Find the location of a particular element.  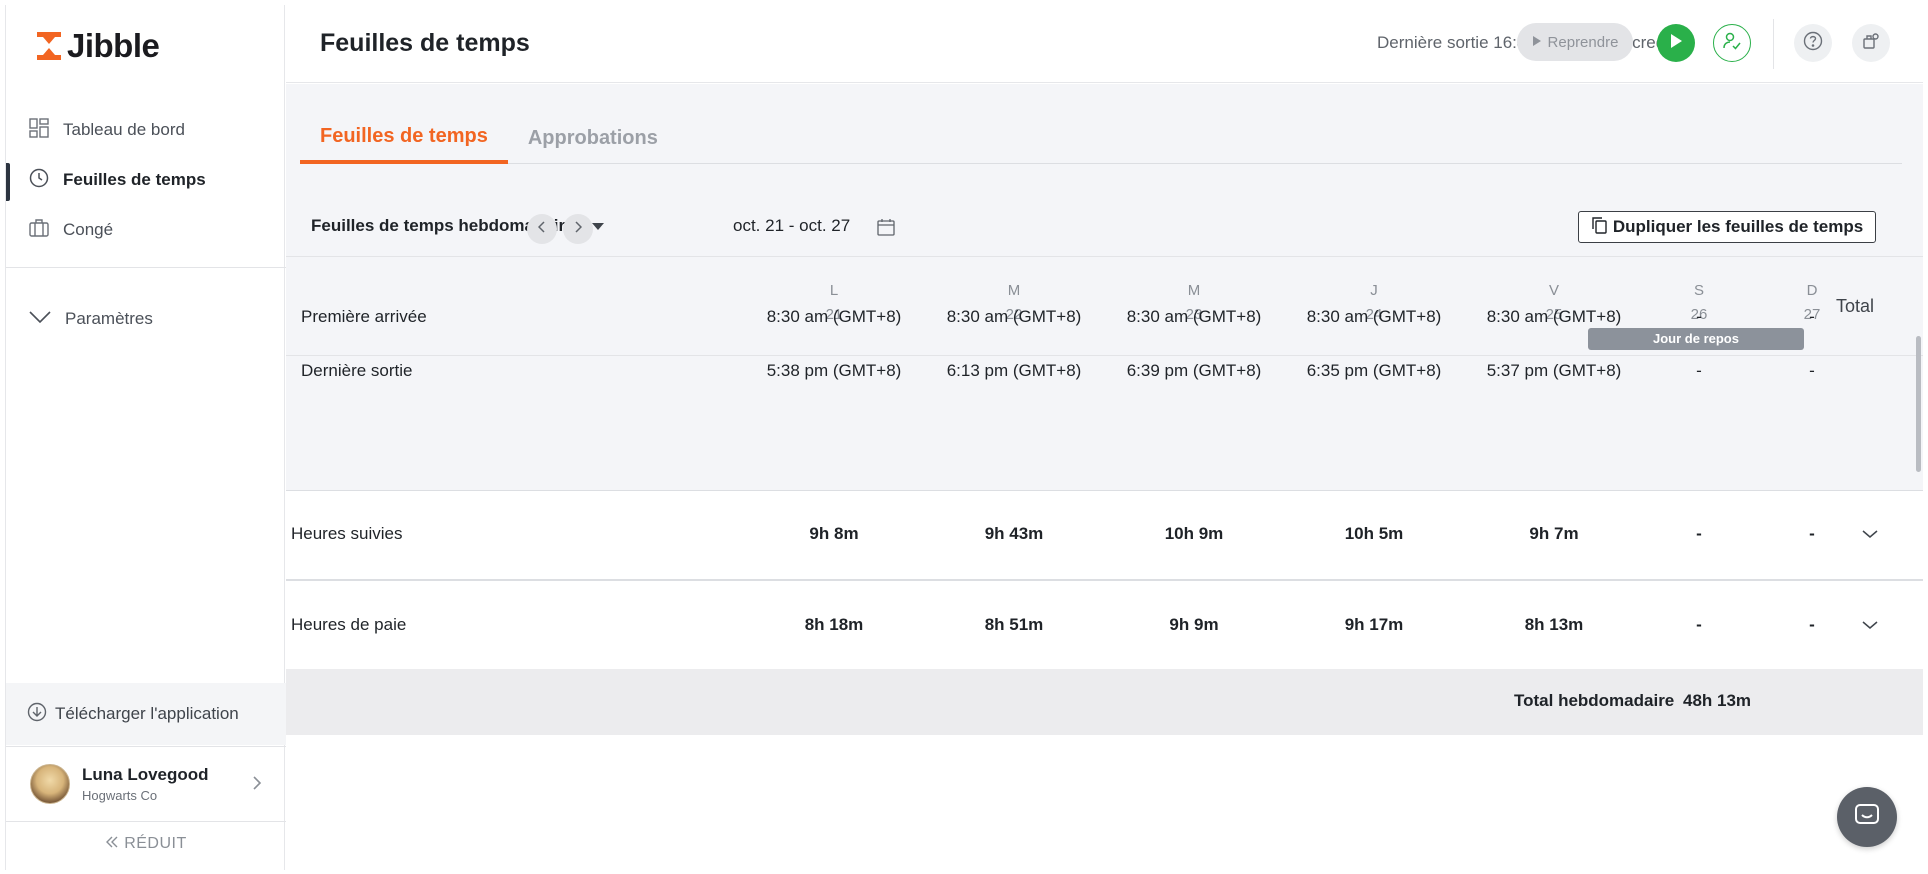

logo-text: Jibble is located at coordinates (113, 45).